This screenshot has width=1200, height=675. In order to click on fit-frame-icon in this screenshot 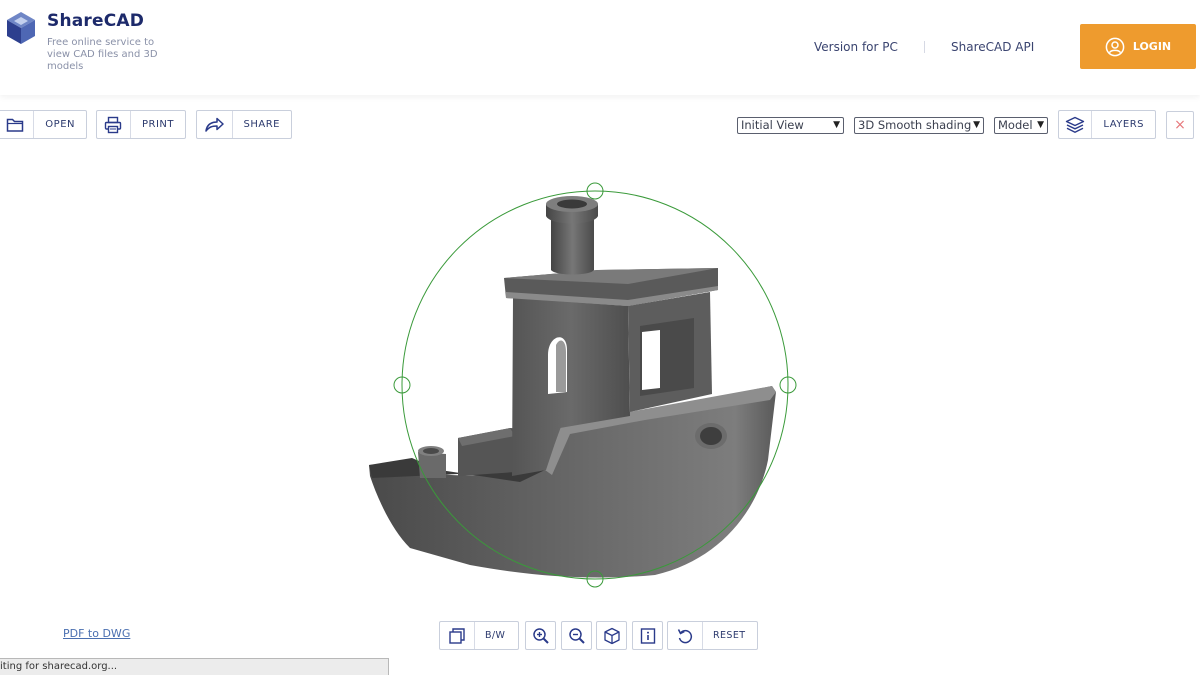, I will do `click(457, 635)`.